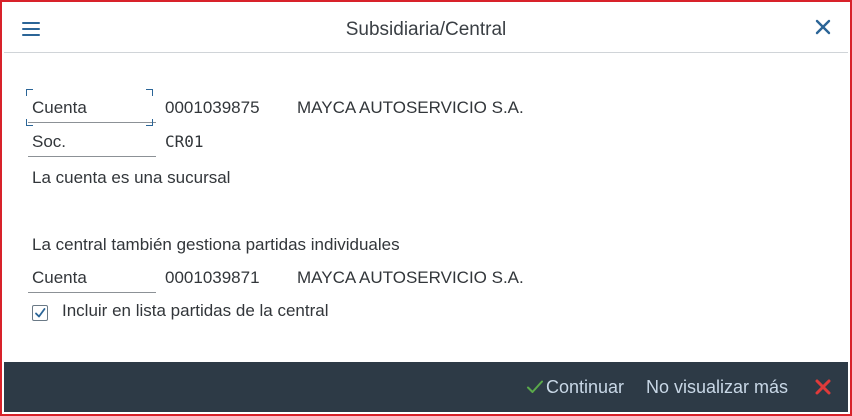  I want to click on company-label: Soc., so click(49, 141).